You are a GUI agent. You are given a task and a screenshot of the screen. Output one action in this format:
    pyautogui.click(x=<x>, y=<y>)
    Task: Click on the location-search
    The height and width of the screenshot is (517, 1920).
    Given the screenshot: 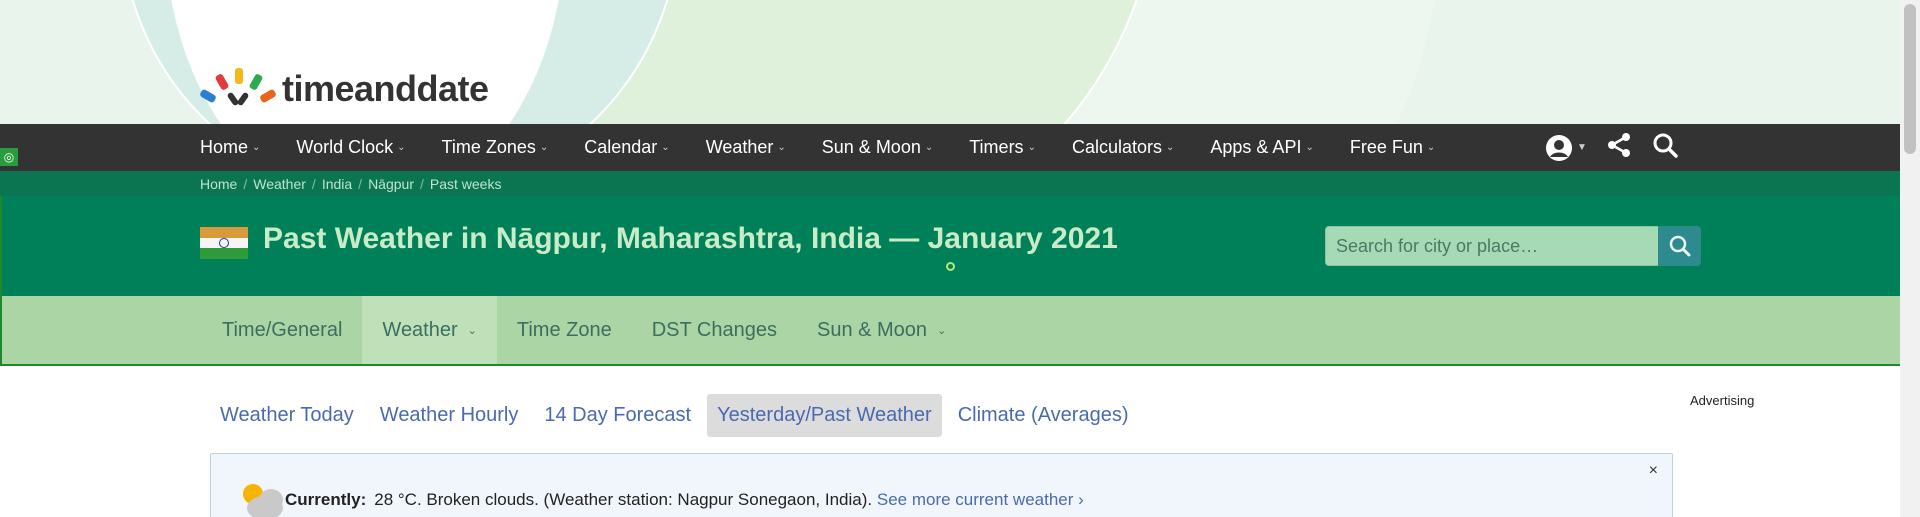 What is the action you would take?
    pyautogui.click(x=1513, y=246)
    